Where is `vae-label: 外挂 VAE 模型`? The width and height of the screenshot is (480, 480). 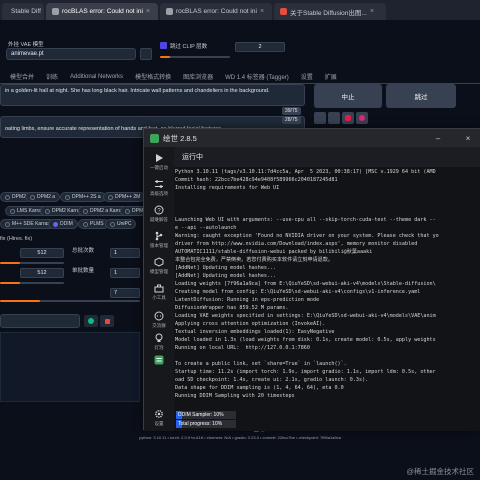
vae-label: 外挂 VAE 模型 is located at coordinates (26, 45).